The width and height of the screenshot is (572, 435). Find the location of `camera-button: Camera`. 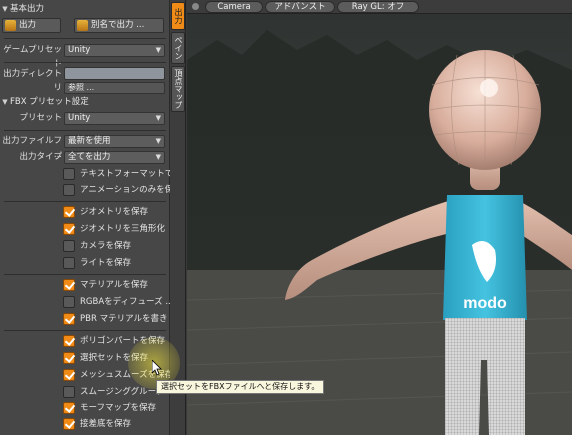

camera-button: Camera is located at coordinates (234, 7).